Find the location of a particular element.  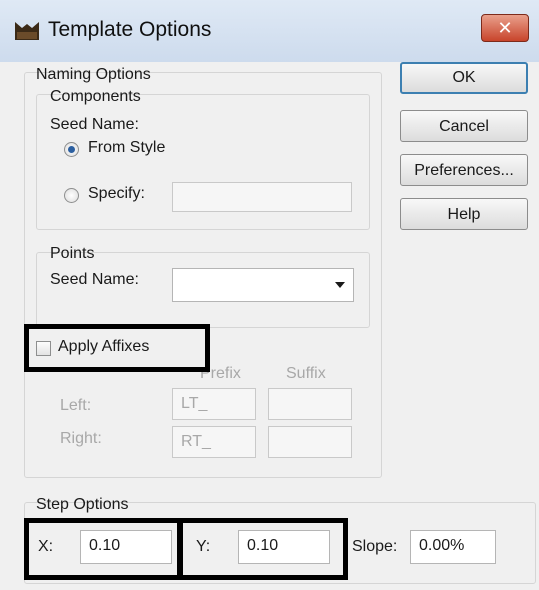

components-legend: Components is located at coordinates (95, 96).